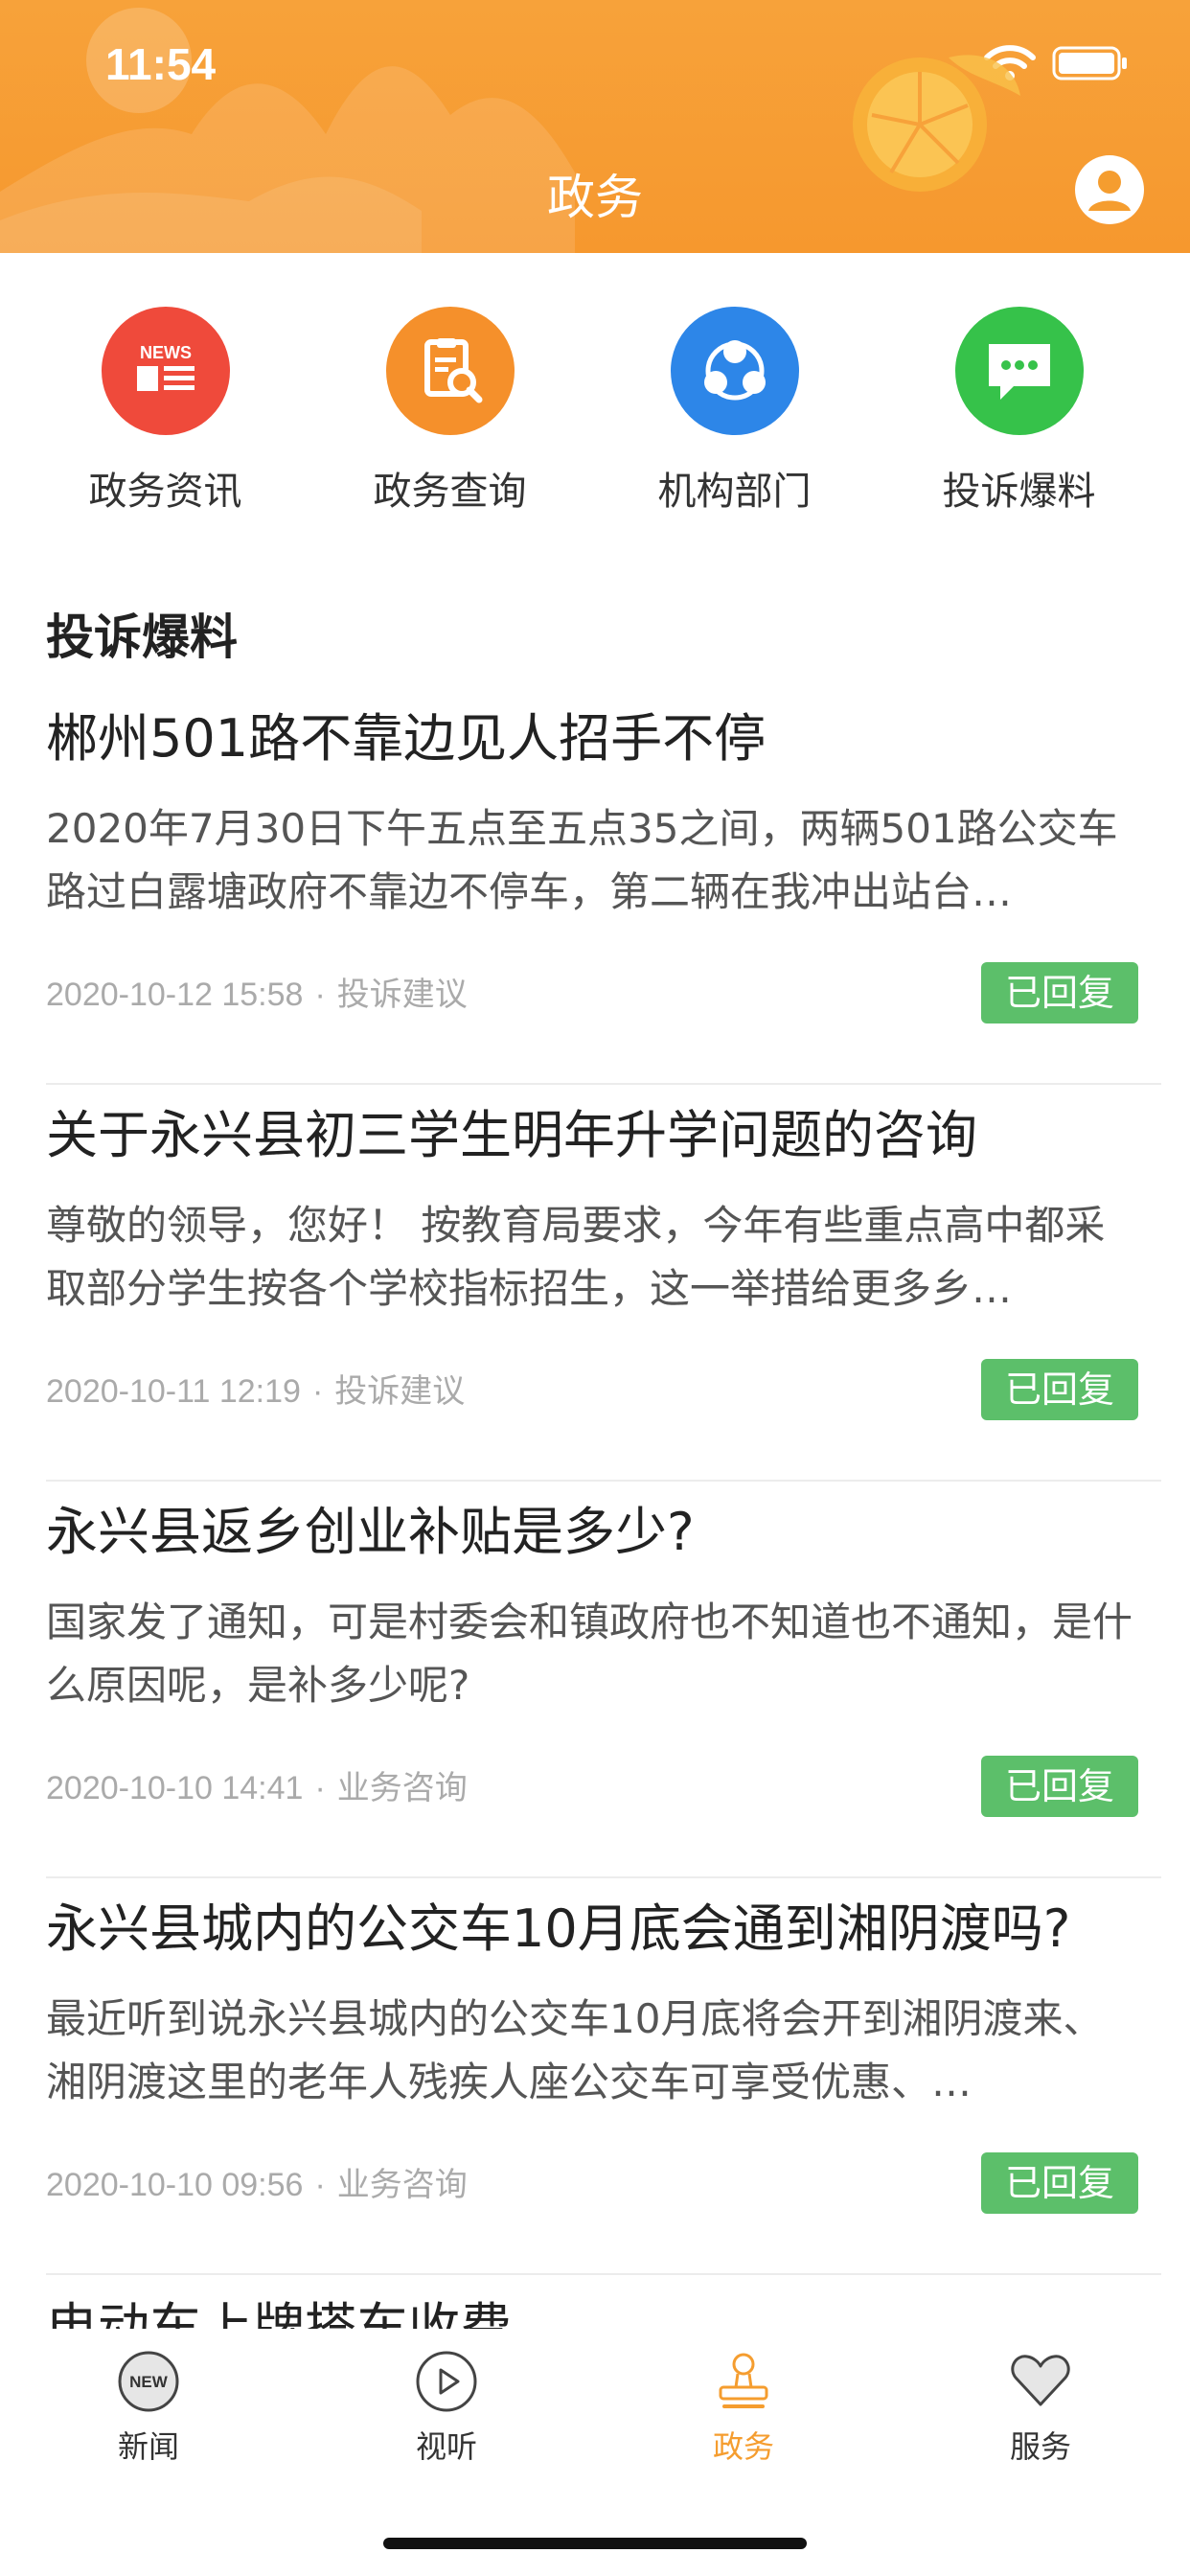 This screenshot has height=2576, width=1190. I want to click on quick-link-label: 政务资讯, so click(165, 492).